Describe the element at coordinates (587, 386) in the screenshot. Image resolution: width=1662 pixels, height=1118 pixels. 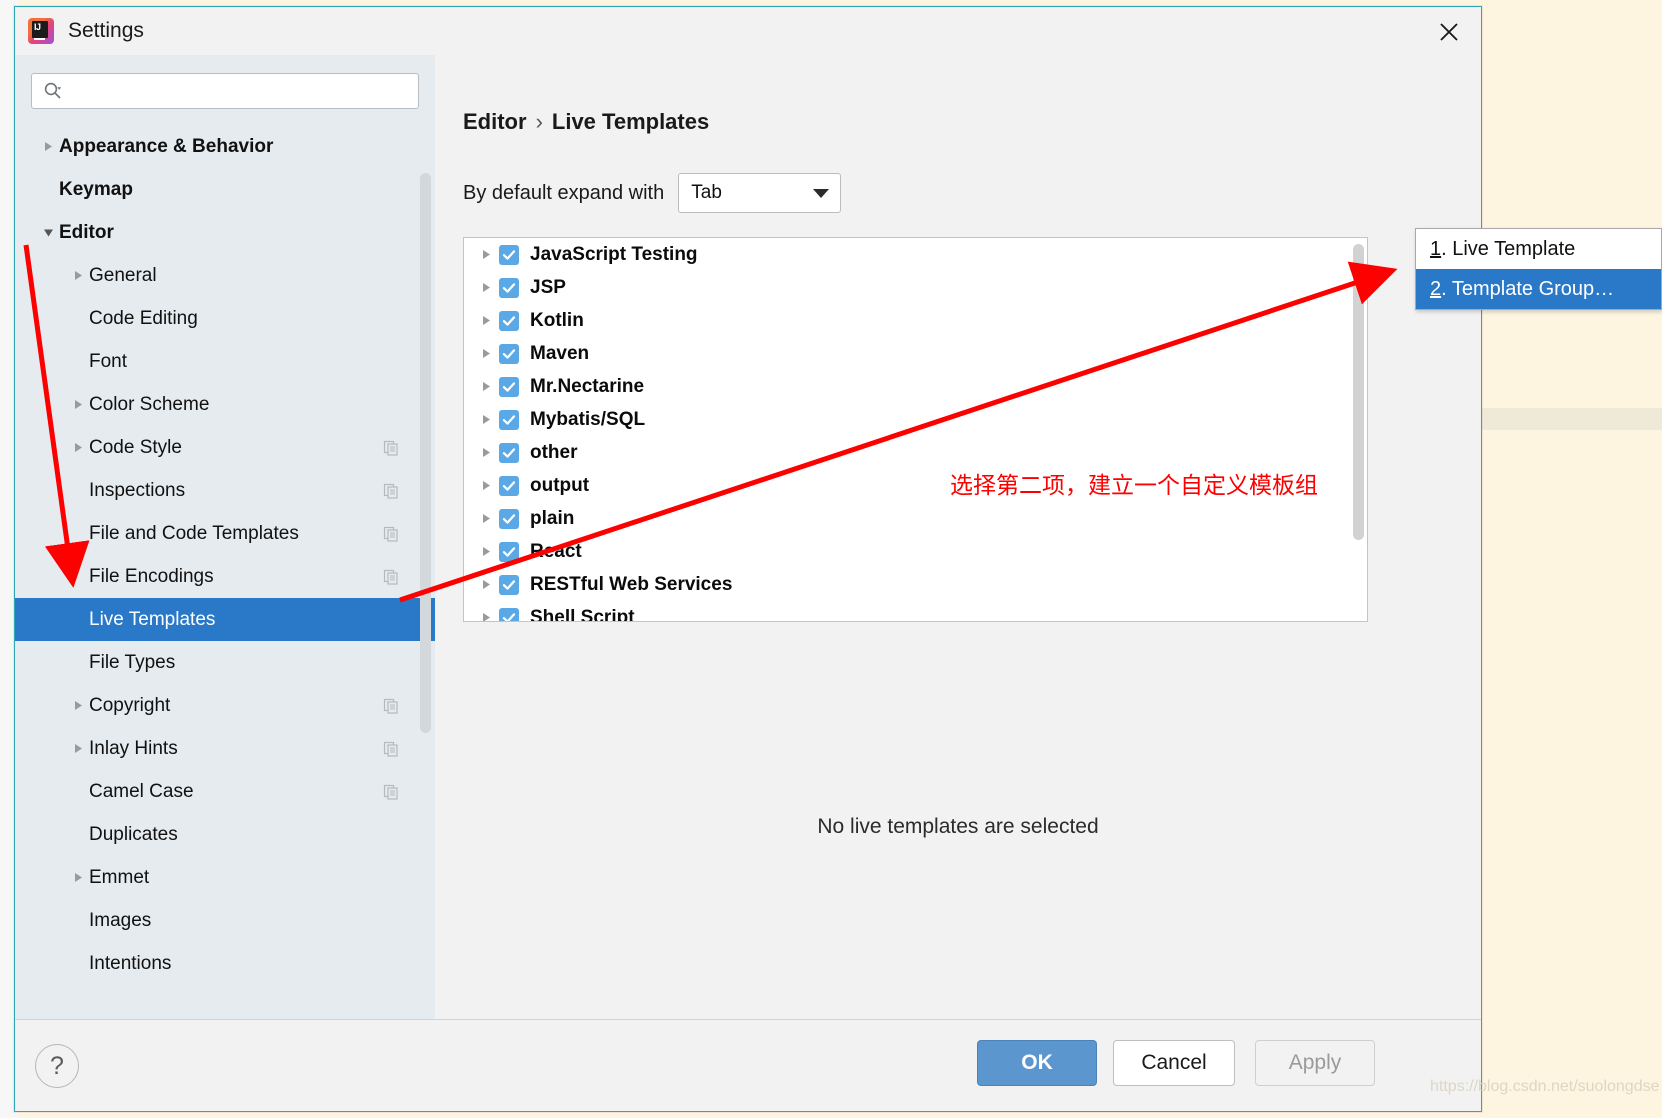
I see `template-group-label: Mr.Nectarine` at that location.